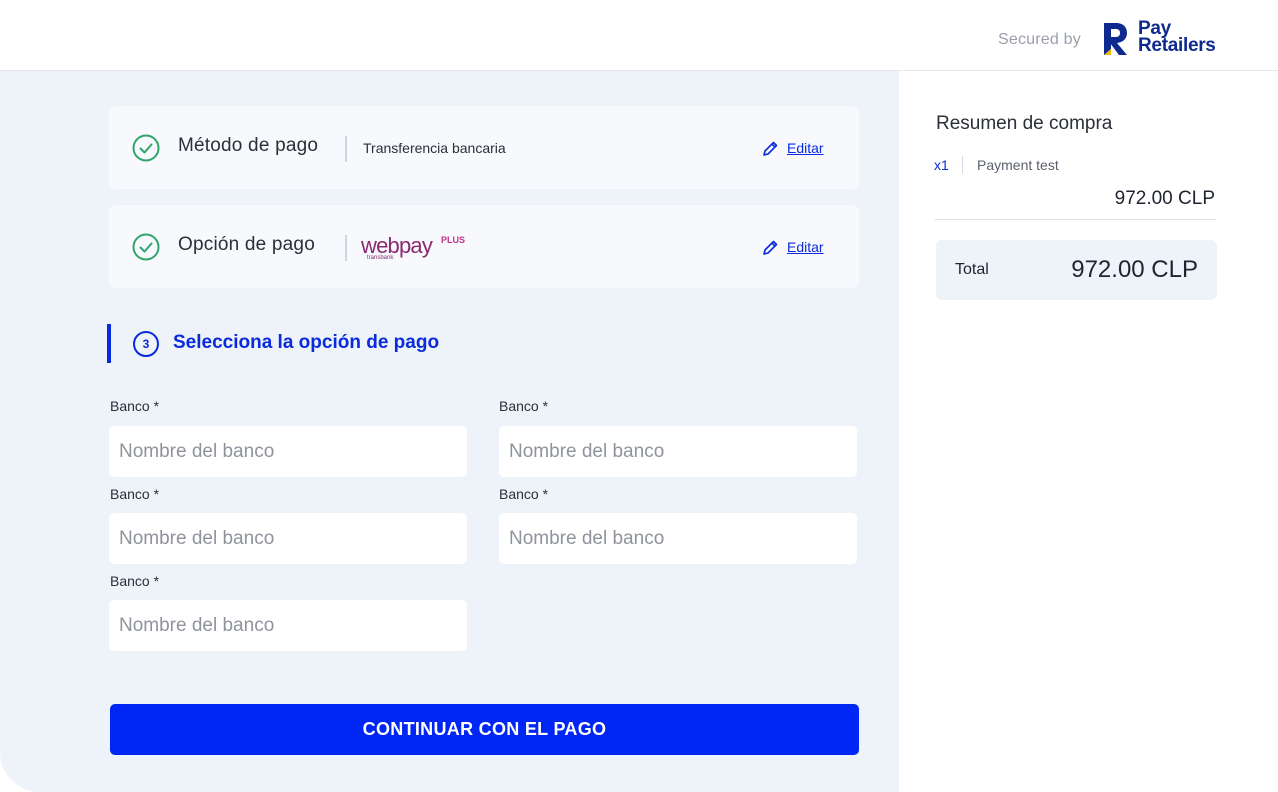 This screenshot has width=1278, height=792. Describe the element at coordinates (1164, 198) in the screenshot. I see `item-price: 972.00 CLP` at that location.